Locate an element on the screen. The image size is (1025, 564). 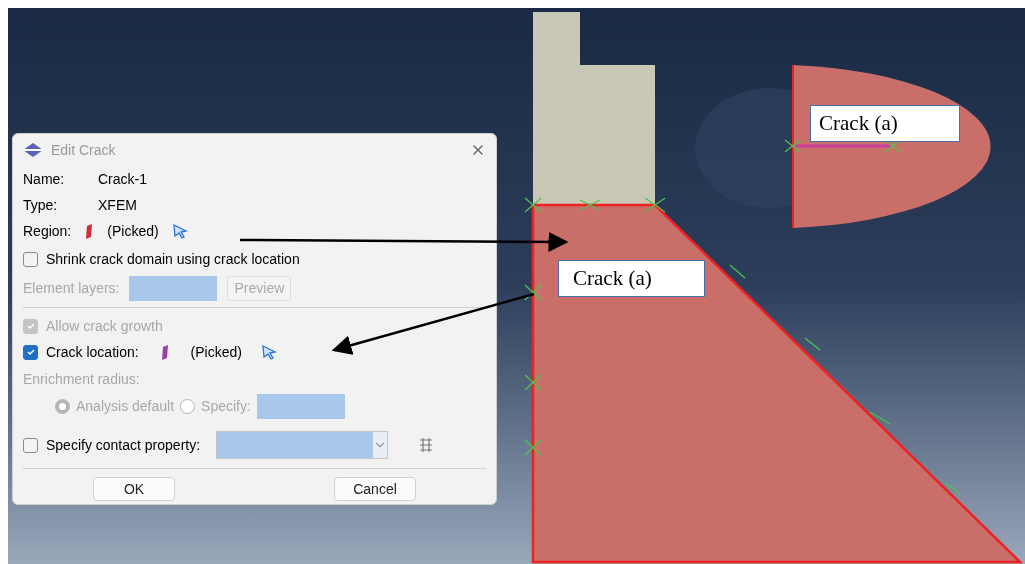
field-value: XFEM is located at coordinates (117, 205).